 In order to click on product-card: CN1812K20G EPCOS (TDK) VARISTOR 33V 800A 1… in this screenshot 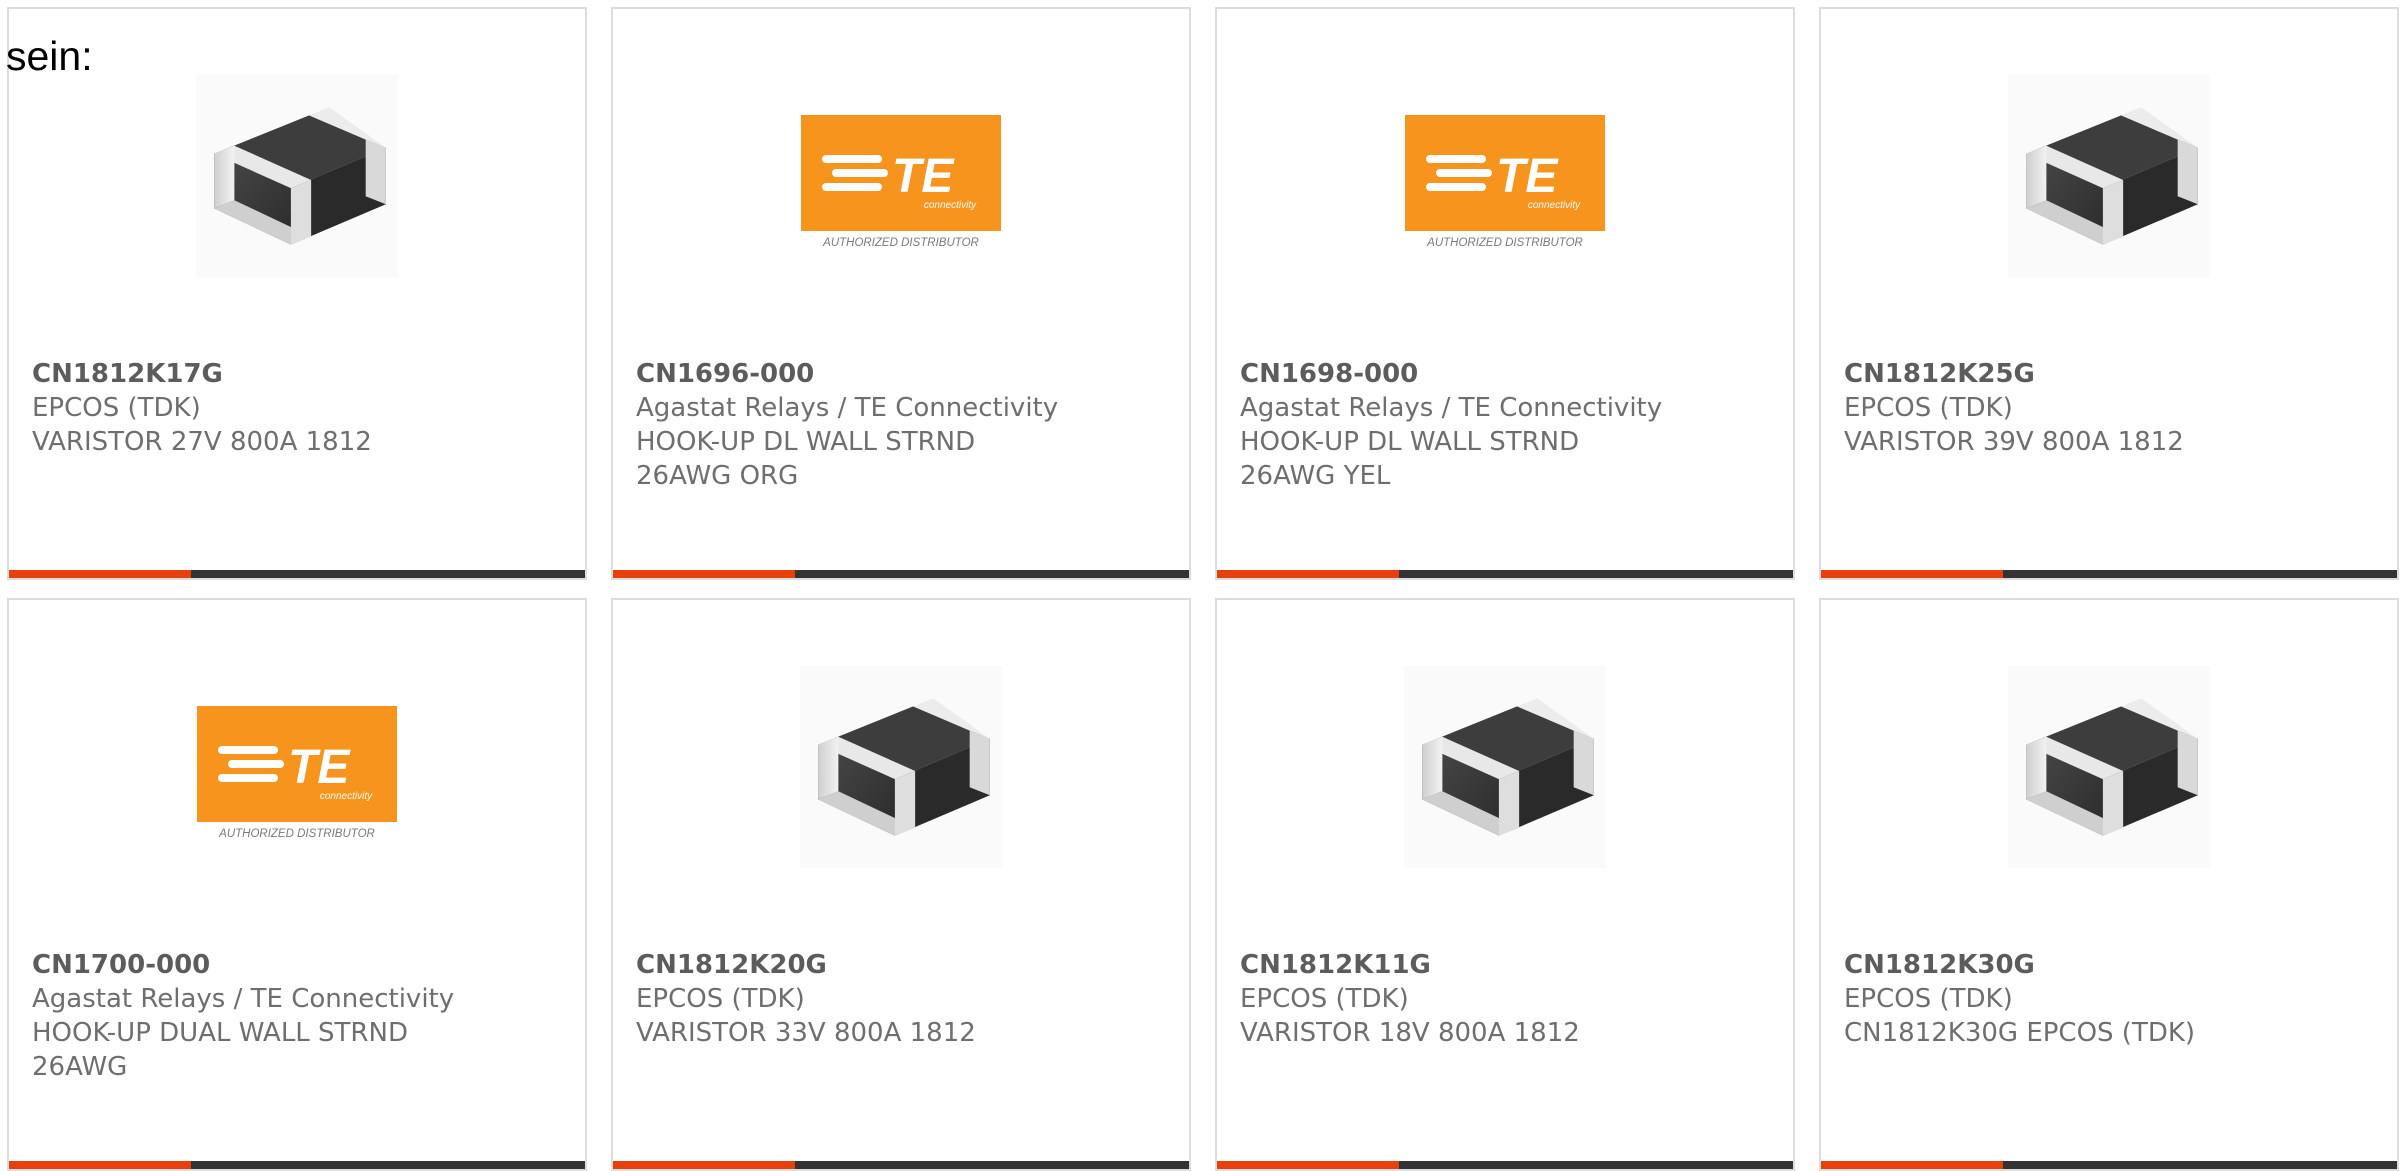, I will do `click(901, 884)`.